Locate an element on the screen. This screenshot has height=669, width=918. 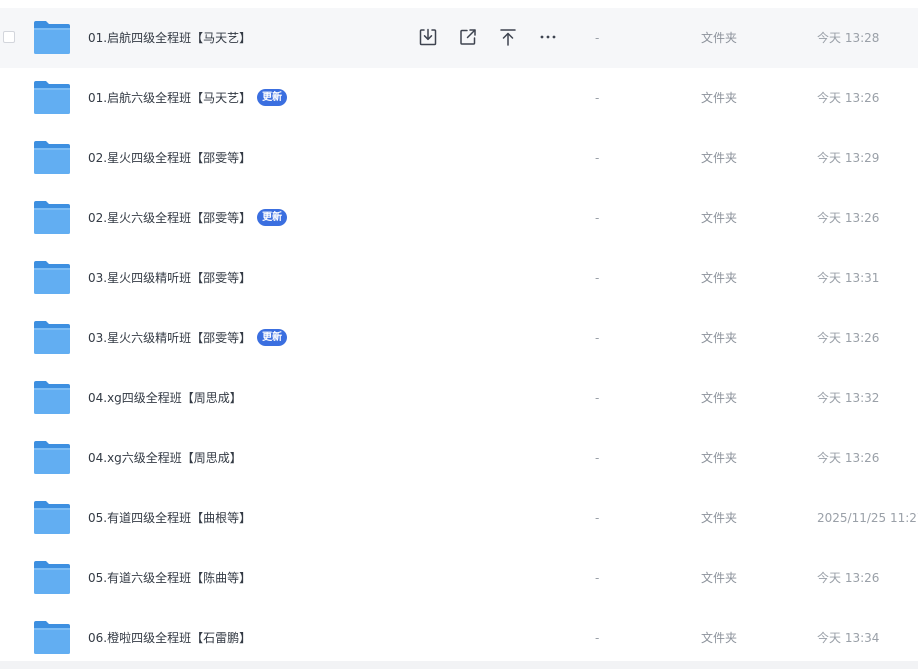
row-checkbox is located at coordinates (9, 37).